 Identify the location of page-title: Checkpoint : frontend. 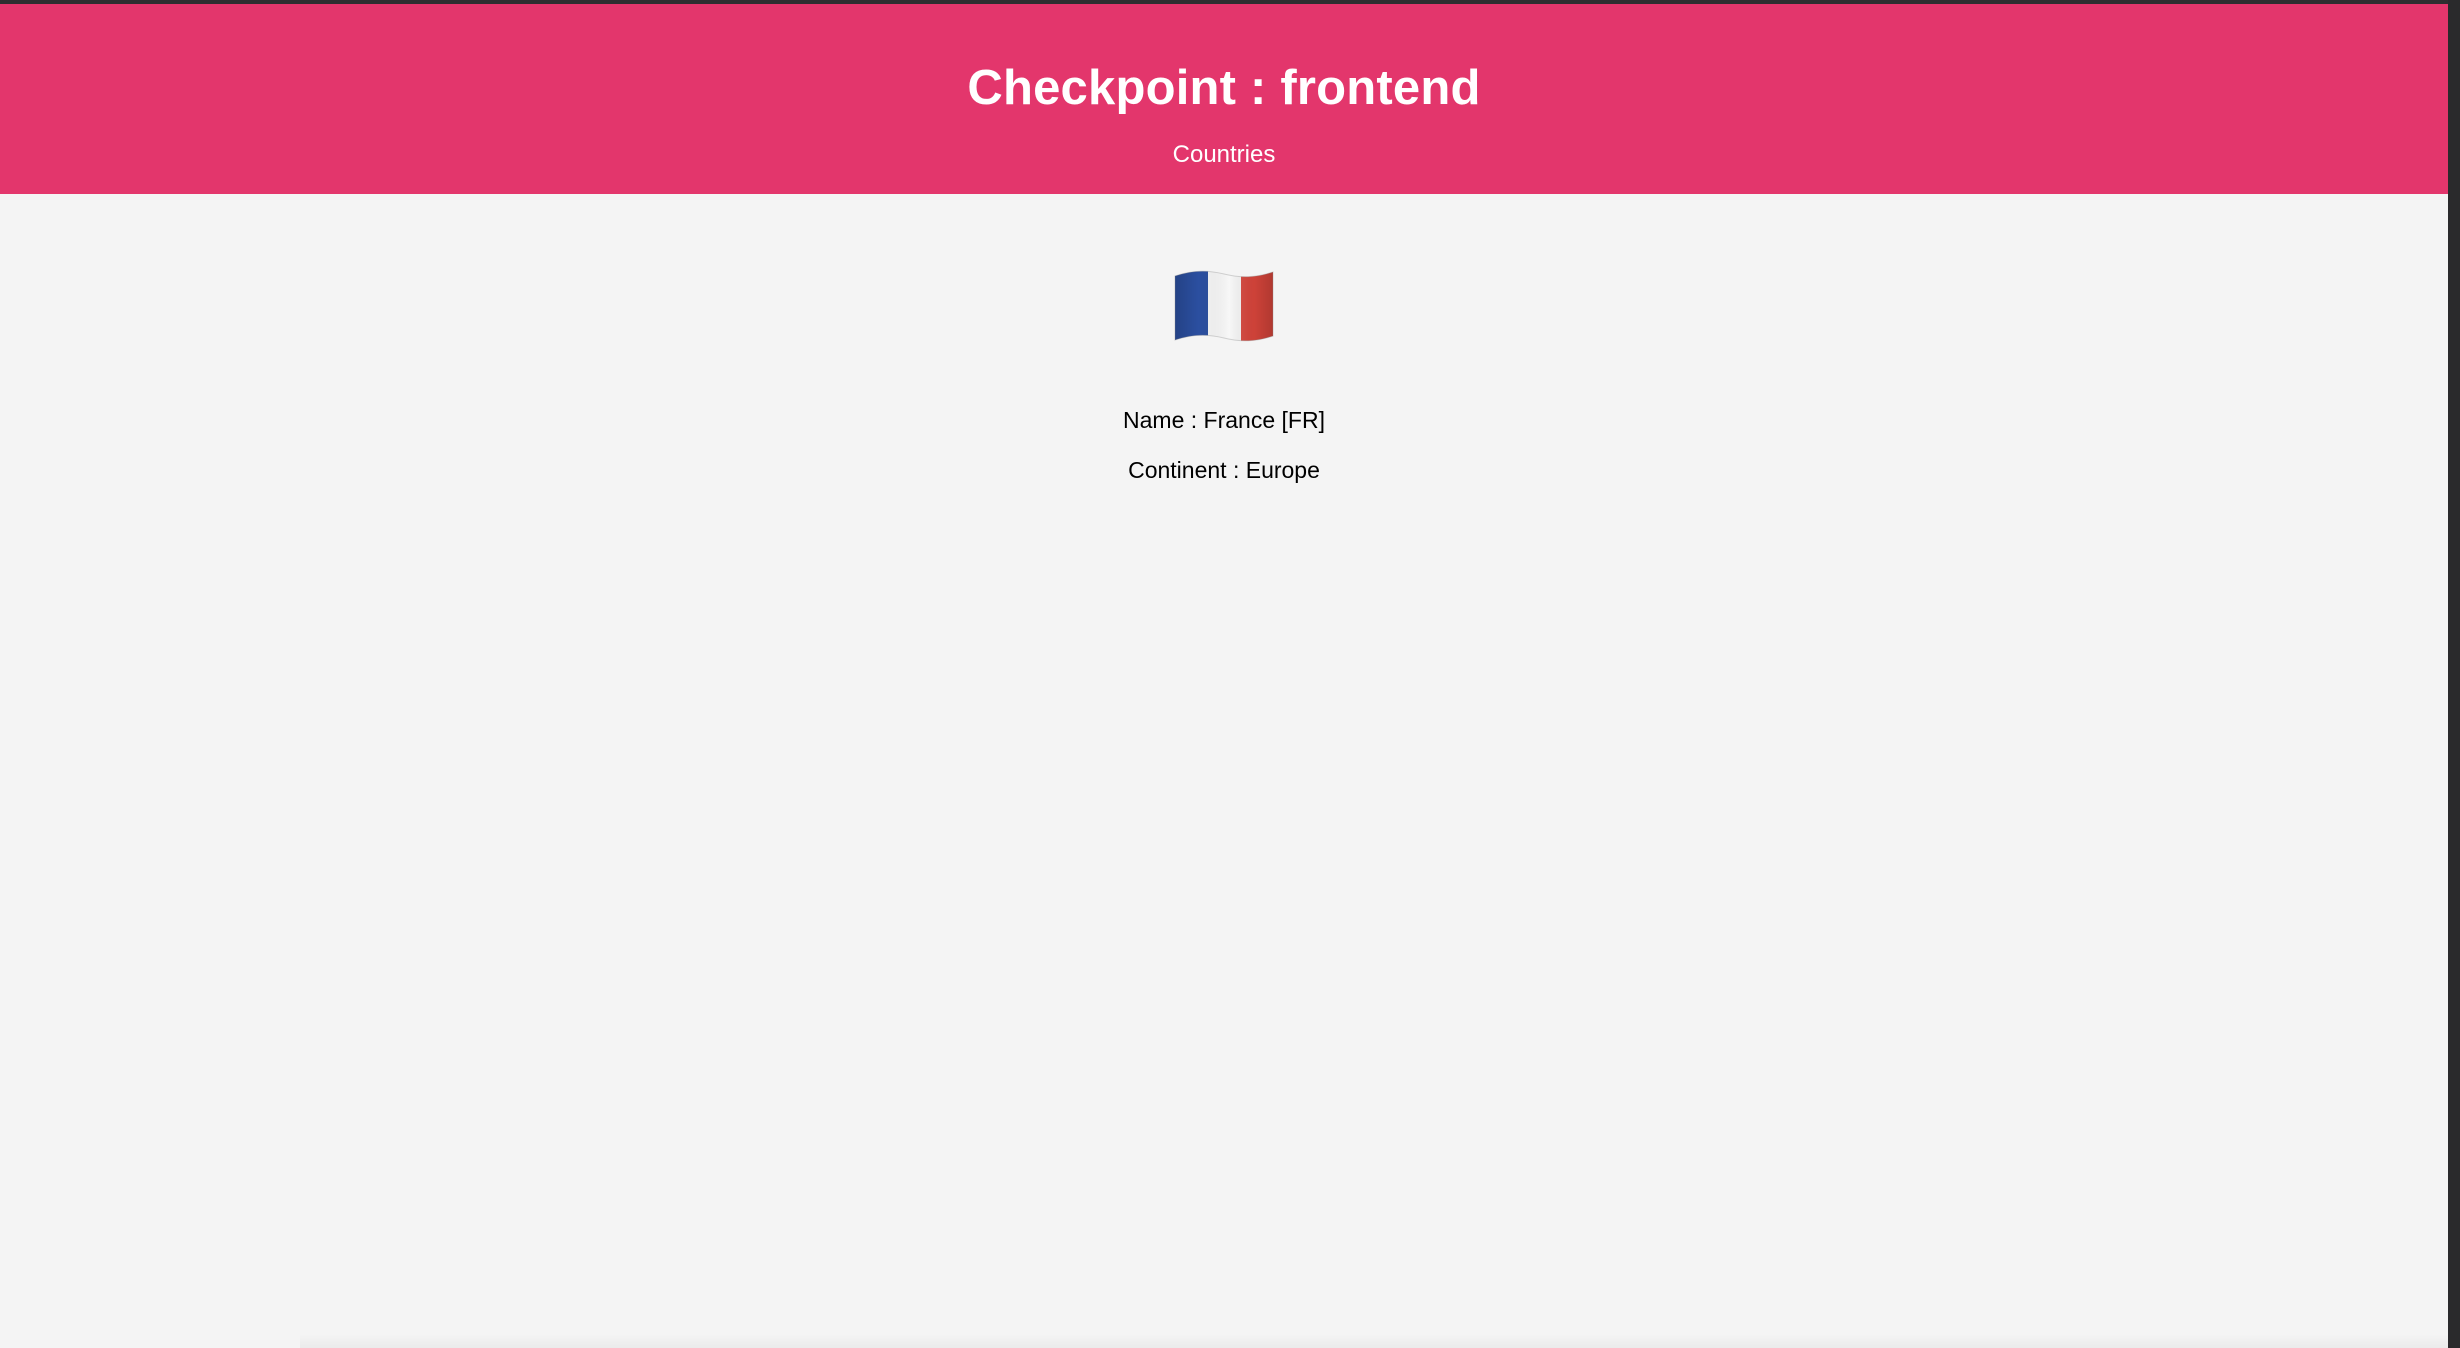
(1224, 88).